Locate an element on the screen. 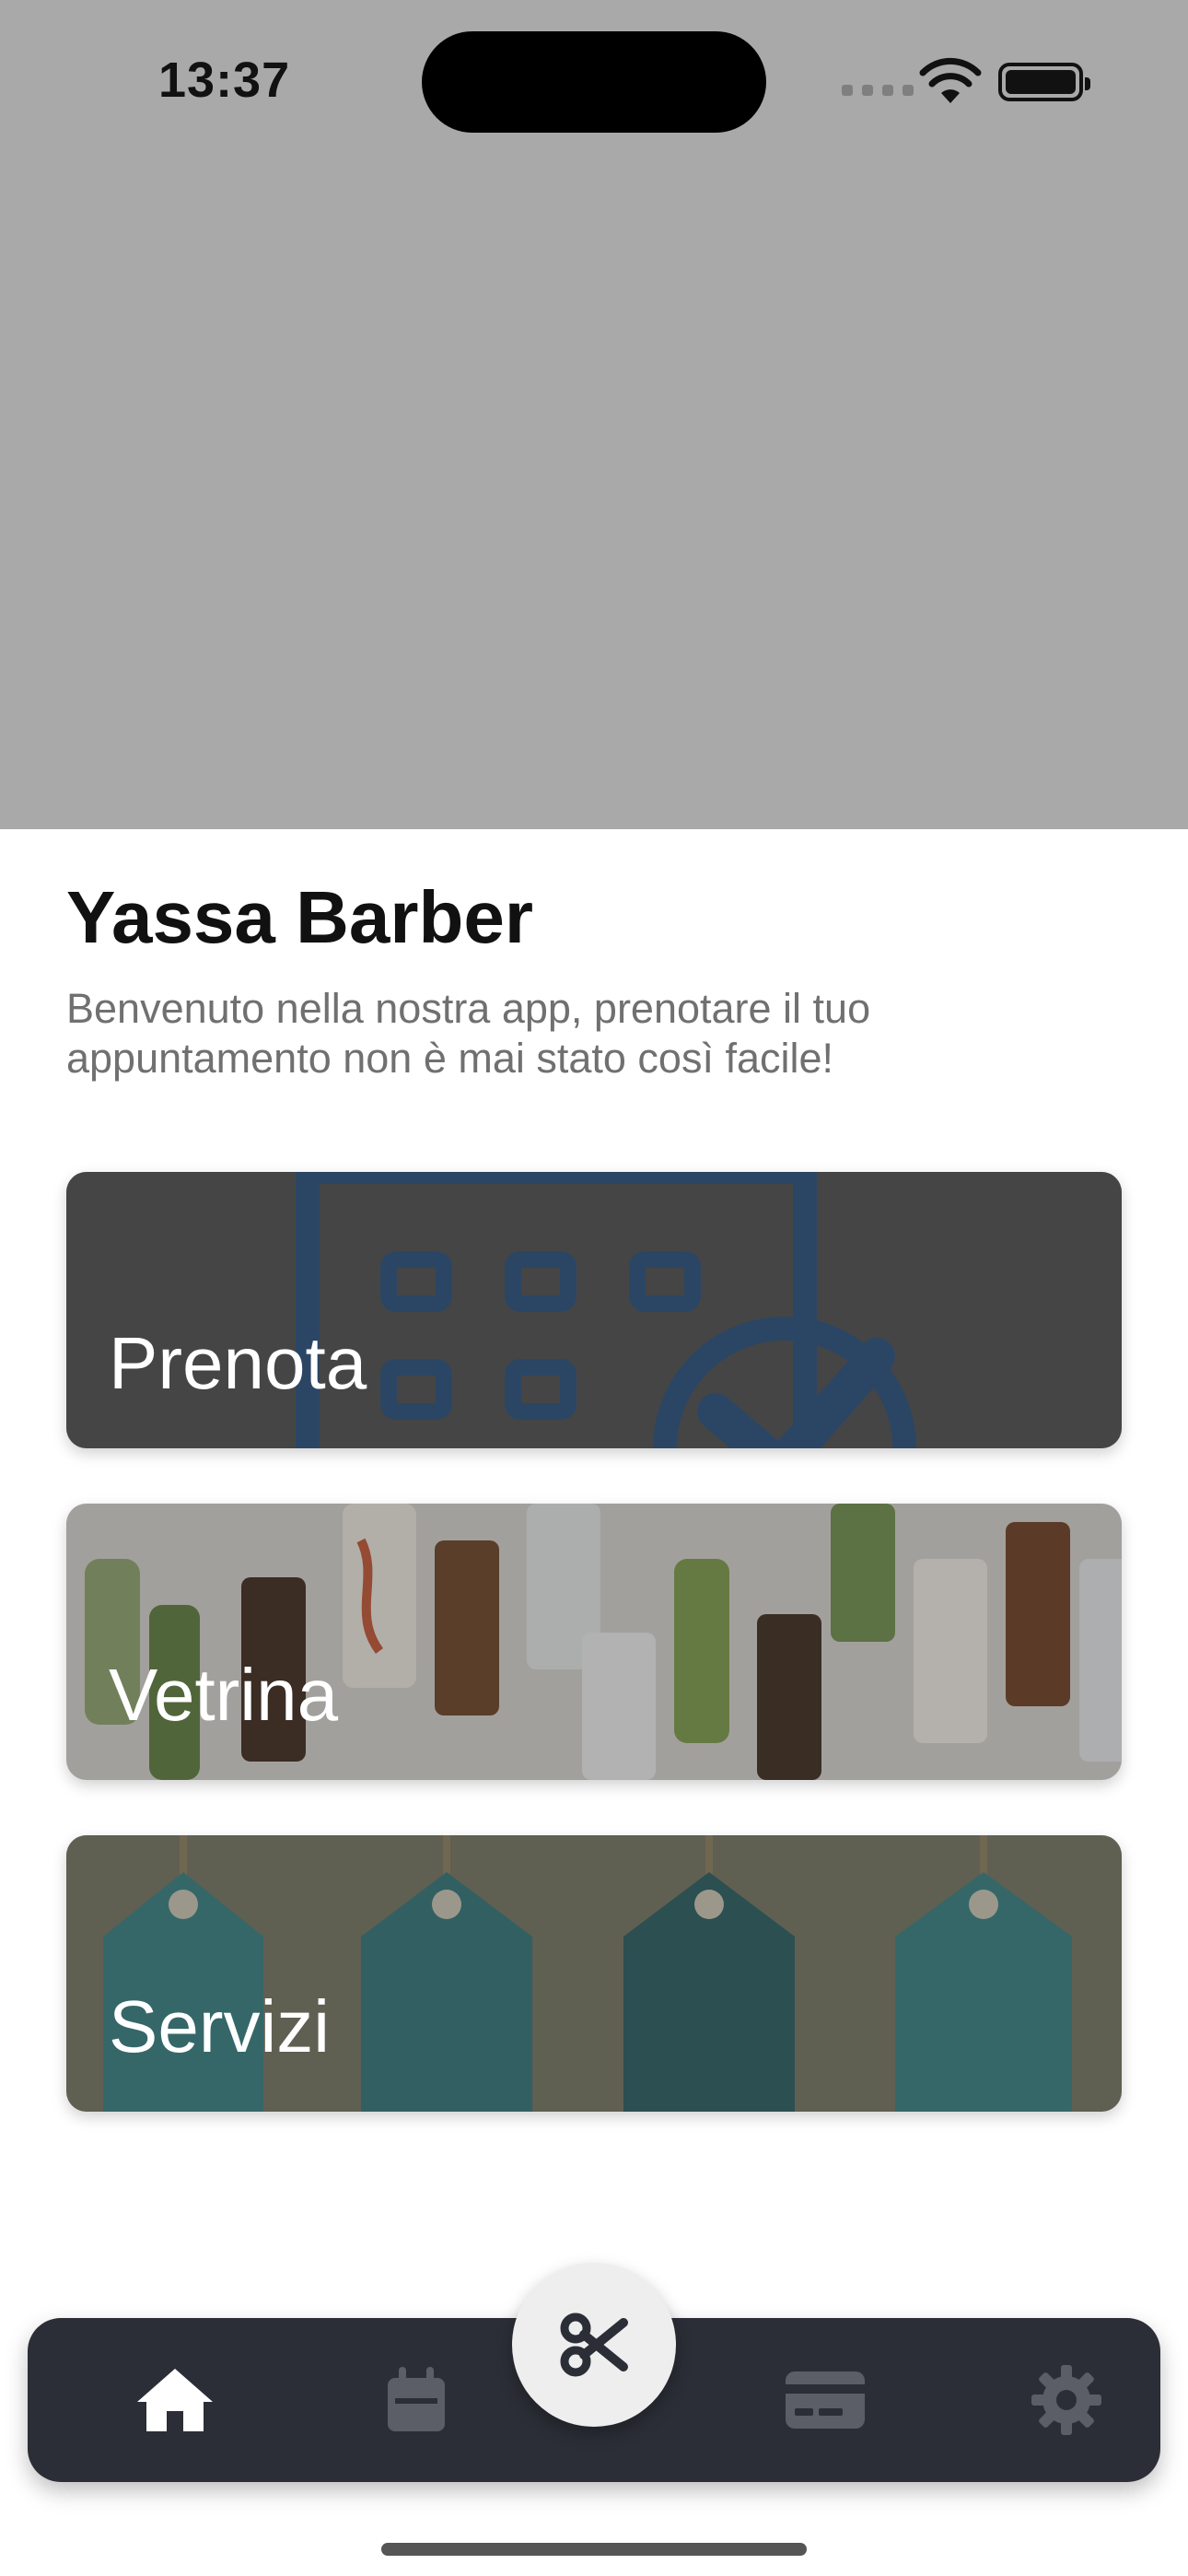 The height and width of the screenshot is (2576, 1188). servizi-card: Servizi is located at coordinates (594, 1973).